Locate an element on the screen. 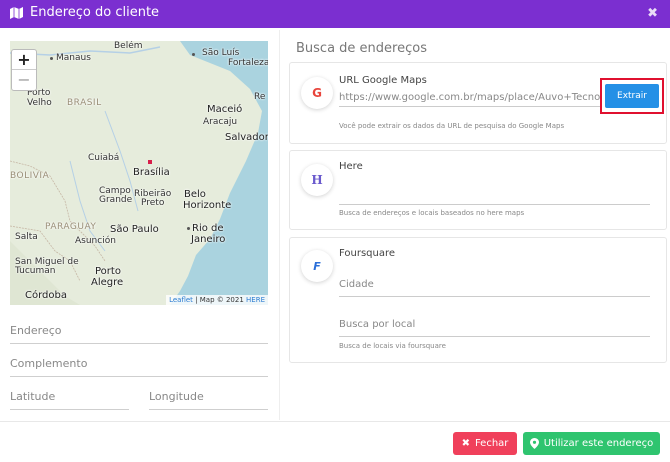  extract-button: Extrair is located at coordinates (632, 96).